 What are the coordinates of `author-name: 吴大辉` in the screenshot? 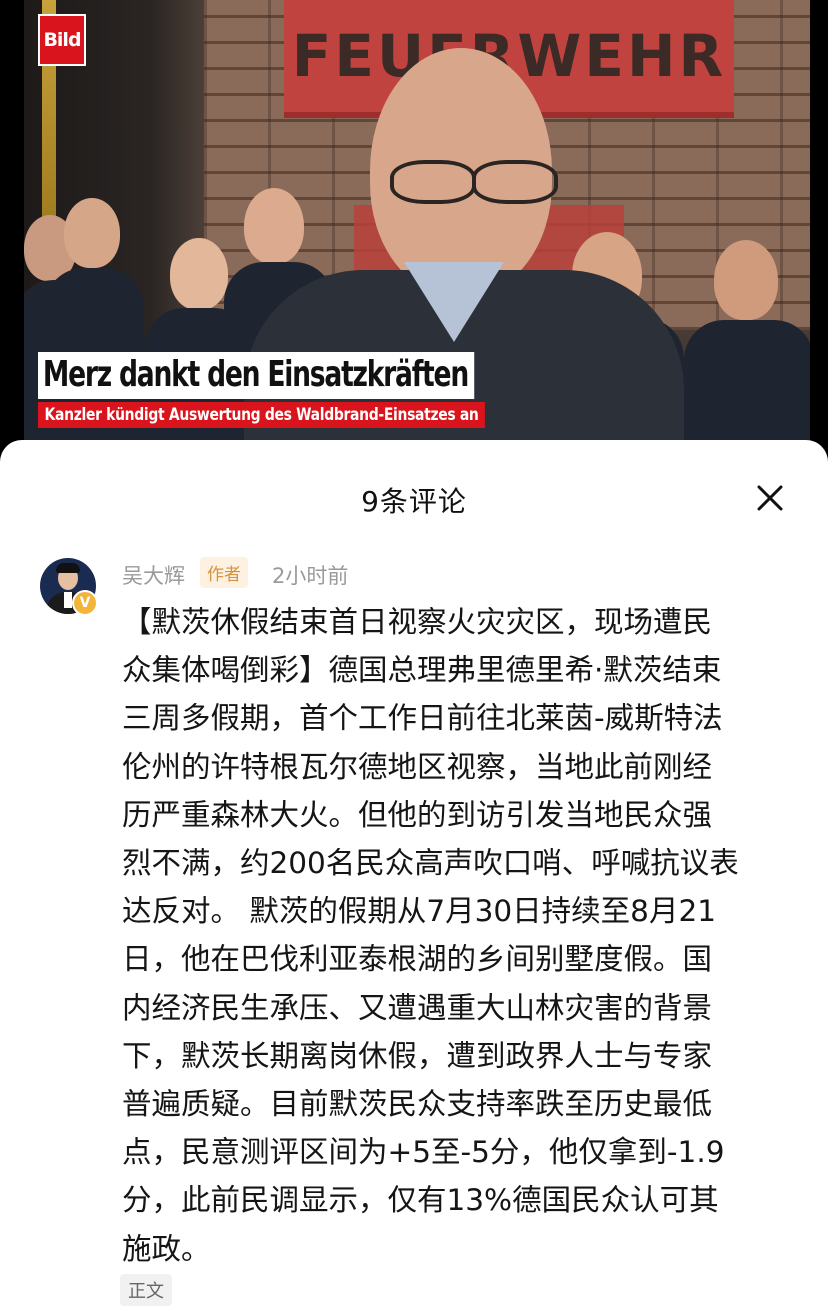 It's located at (153, 575).